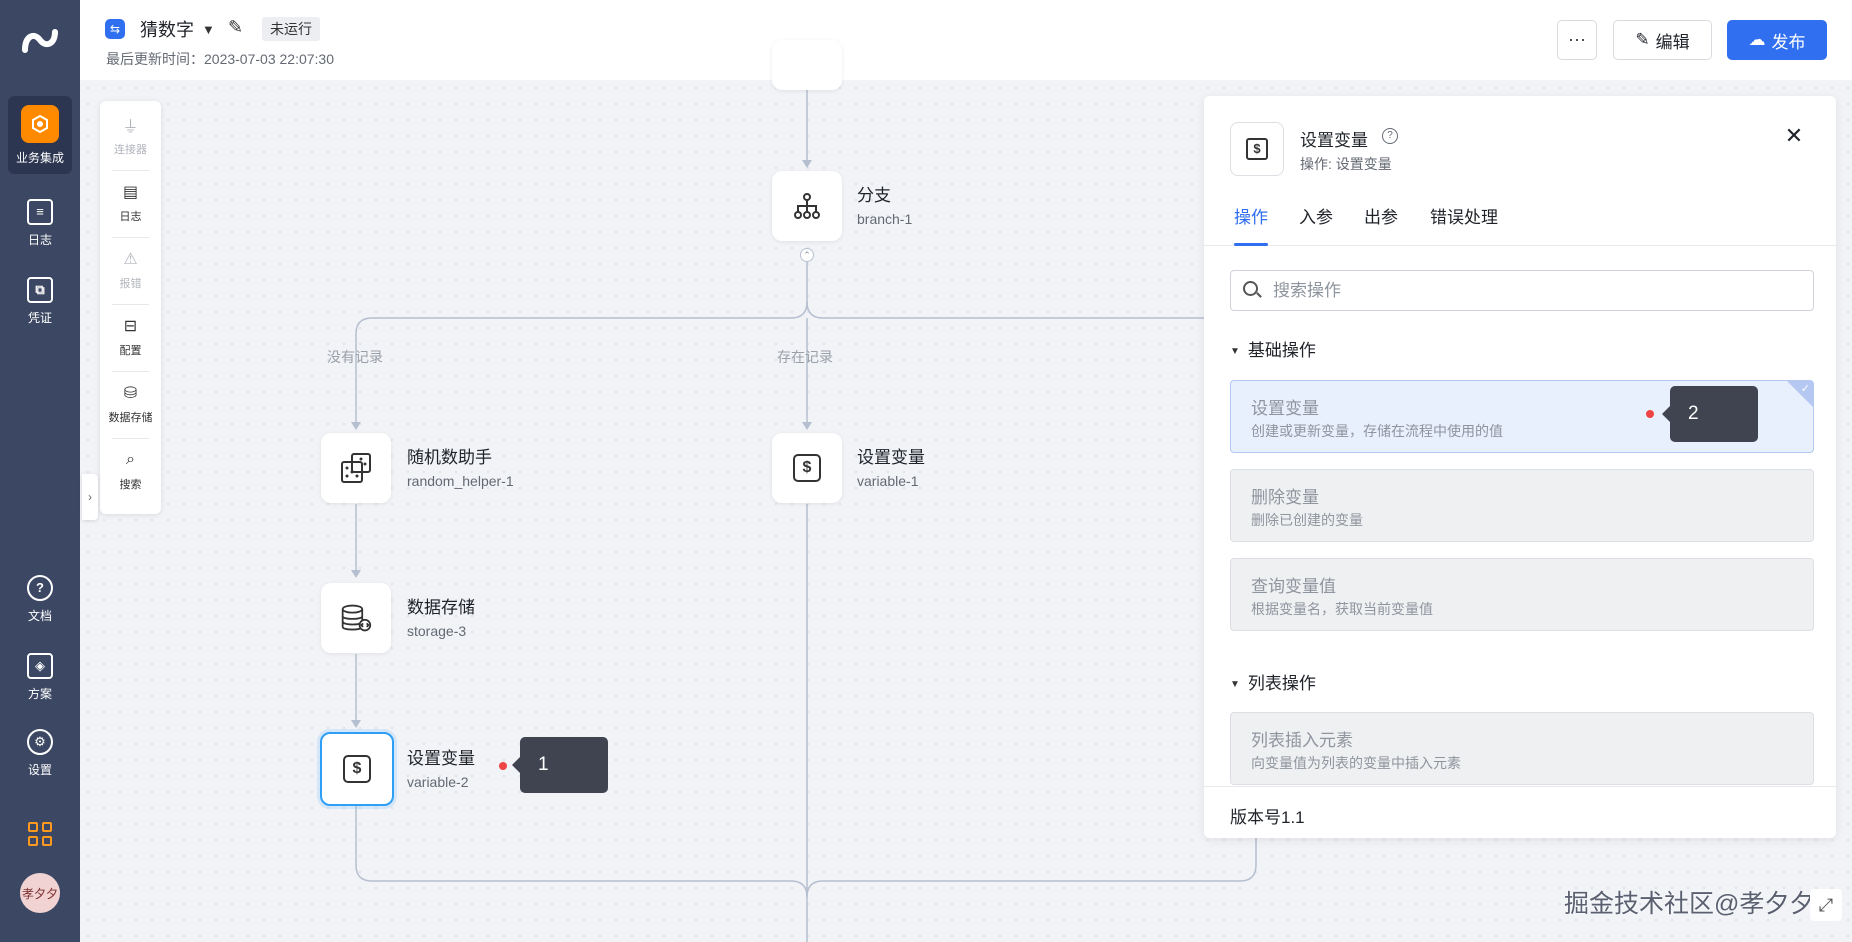  I want to click on branch-icon, so click(807, 206).